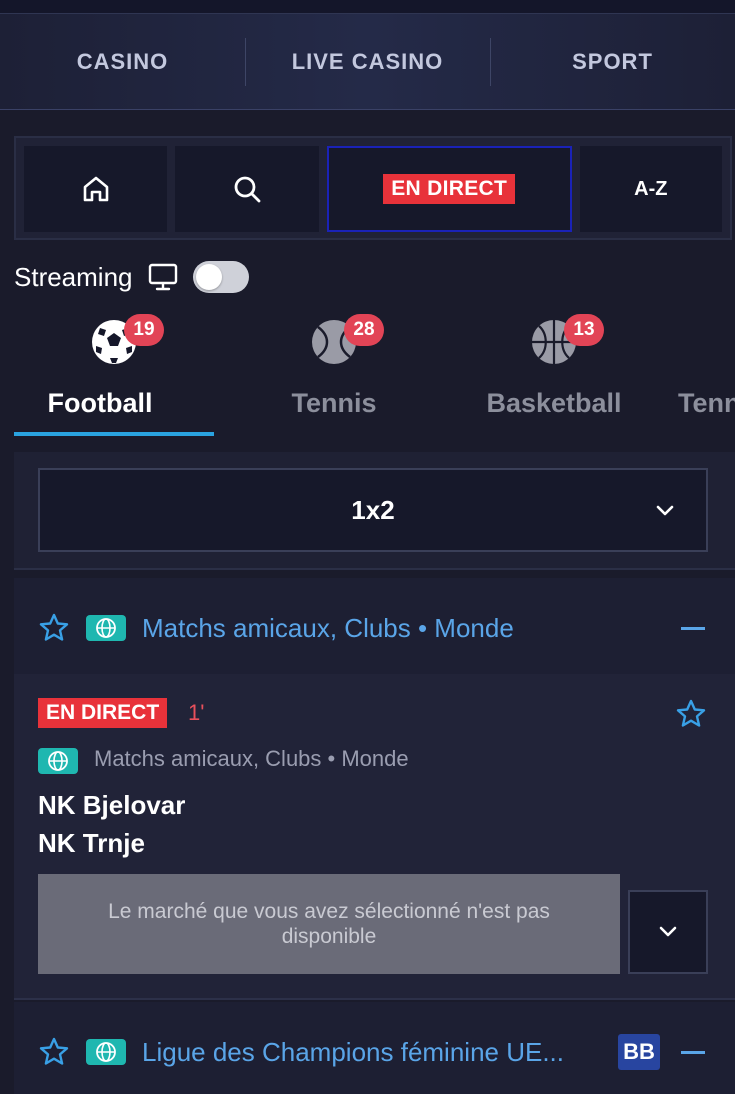 This screenshot has width=735, height=1094. Describe the element at coordinates (208, 277) in the screenshot. I see `toggle-knob` at that location.